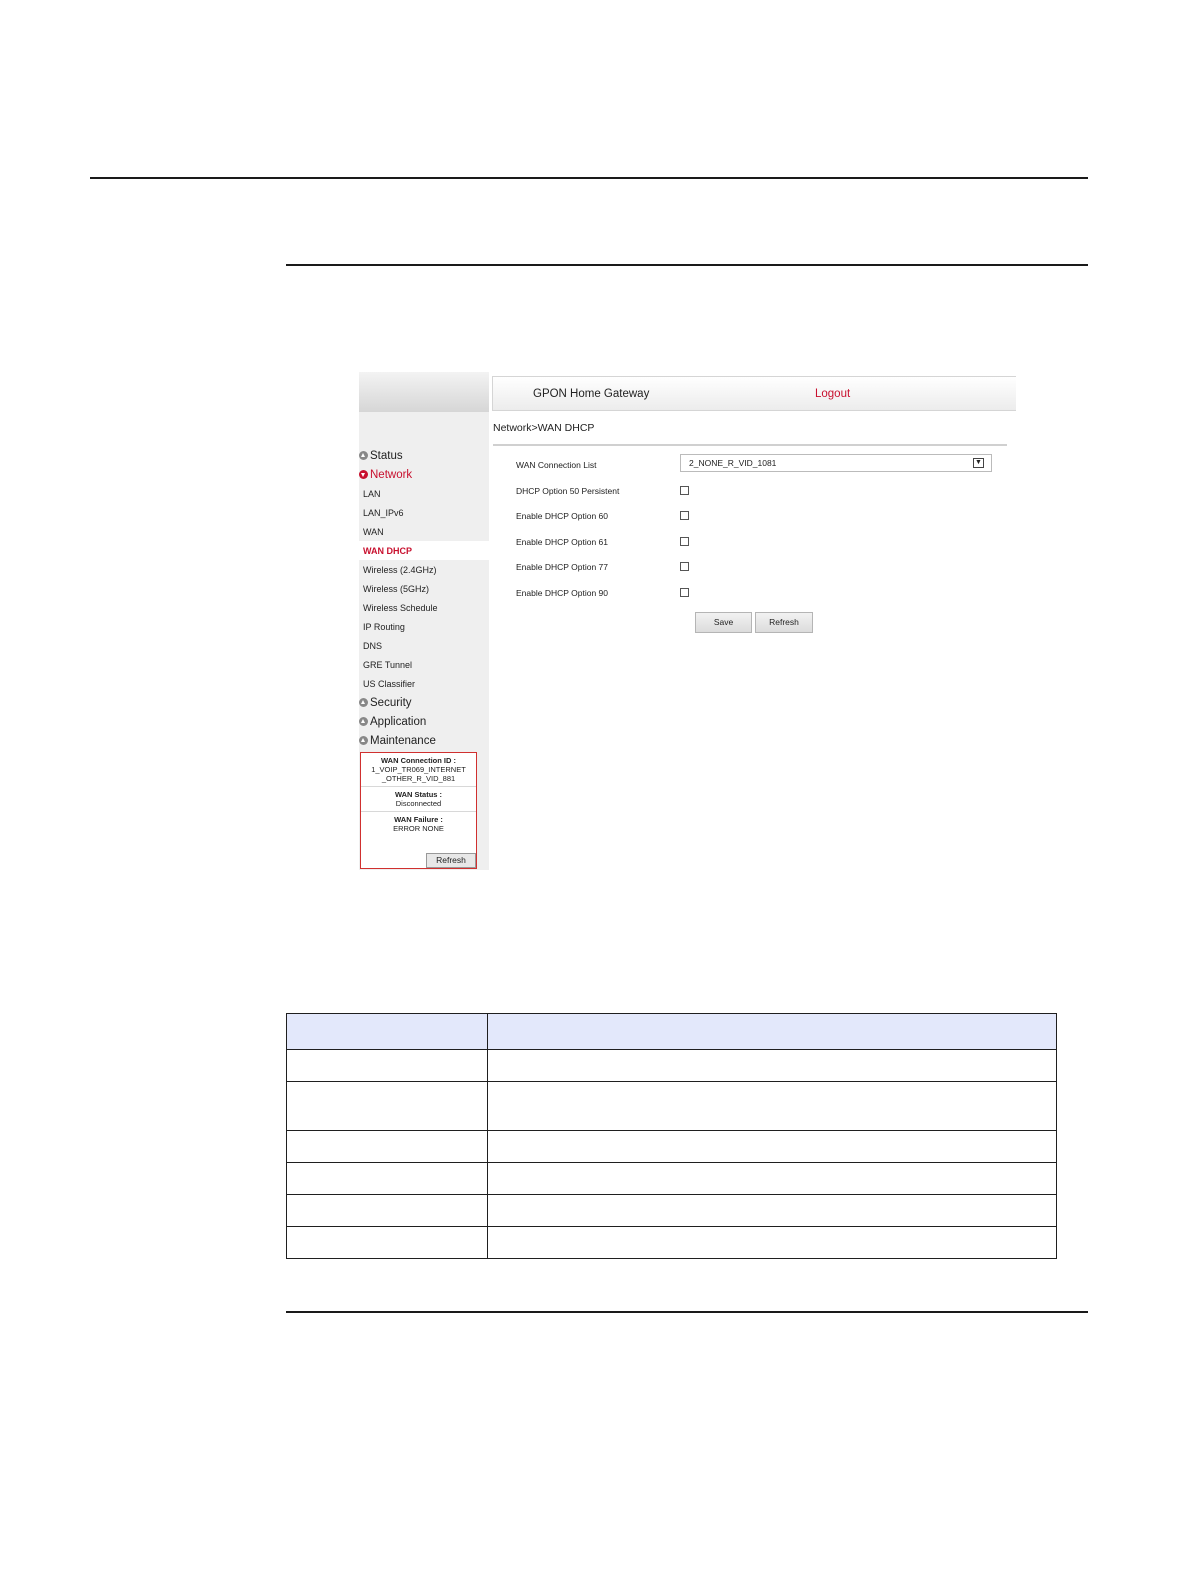 The height and width of the screenshot is (1584, 1190). I want to click on connection-list-value: 2_NONE_R_VID_1081, so click(733, 463).